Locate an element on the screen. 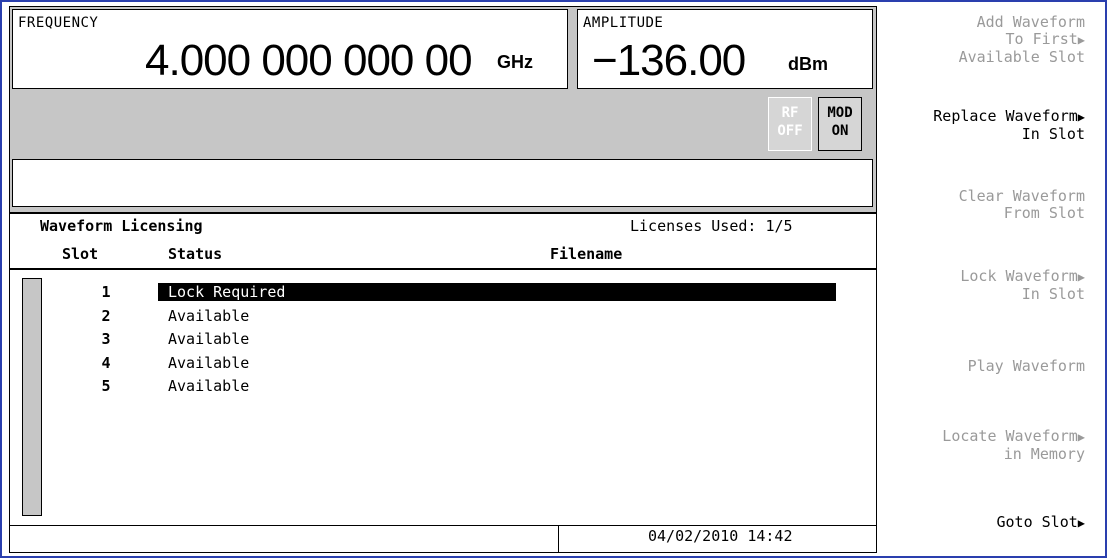 The height and width of the screenshot is (558, 1107). slot-number: 4 is located at coordinates (106, 362).